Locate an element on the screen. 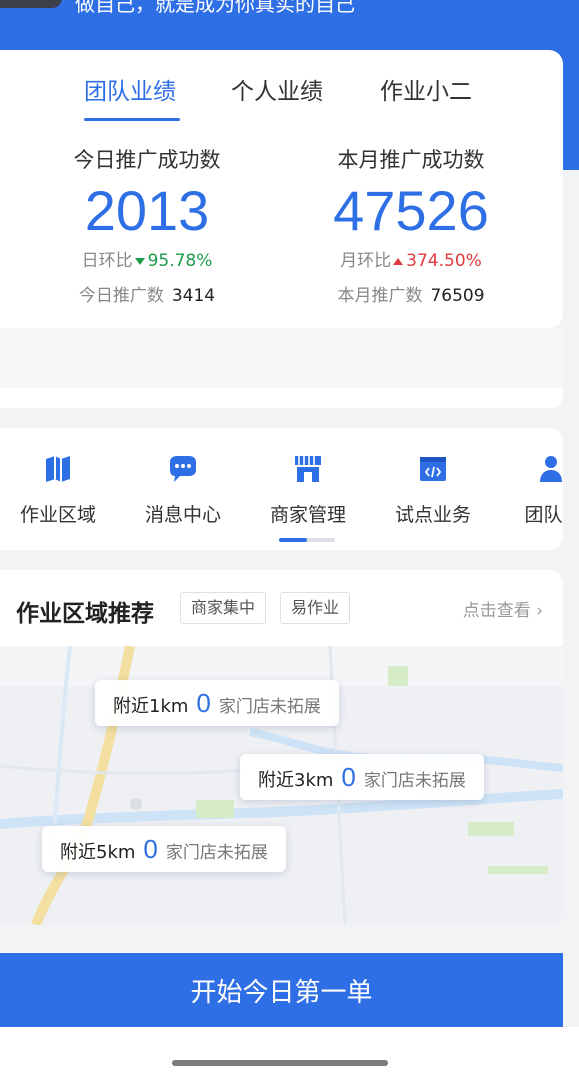 The width and height of the screenshot is (579, 1080). menu-item-work-area: 作业区域 is located at coordinates (58, 489).